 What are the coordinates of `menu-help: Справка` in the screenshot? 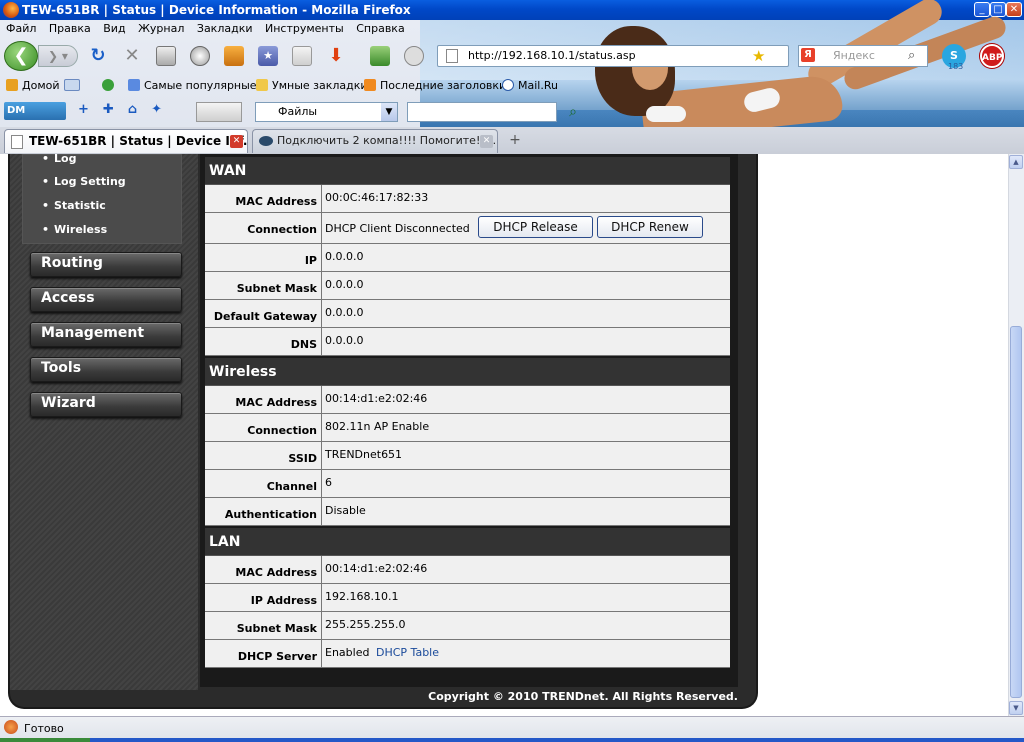 It's located at (380, 28).